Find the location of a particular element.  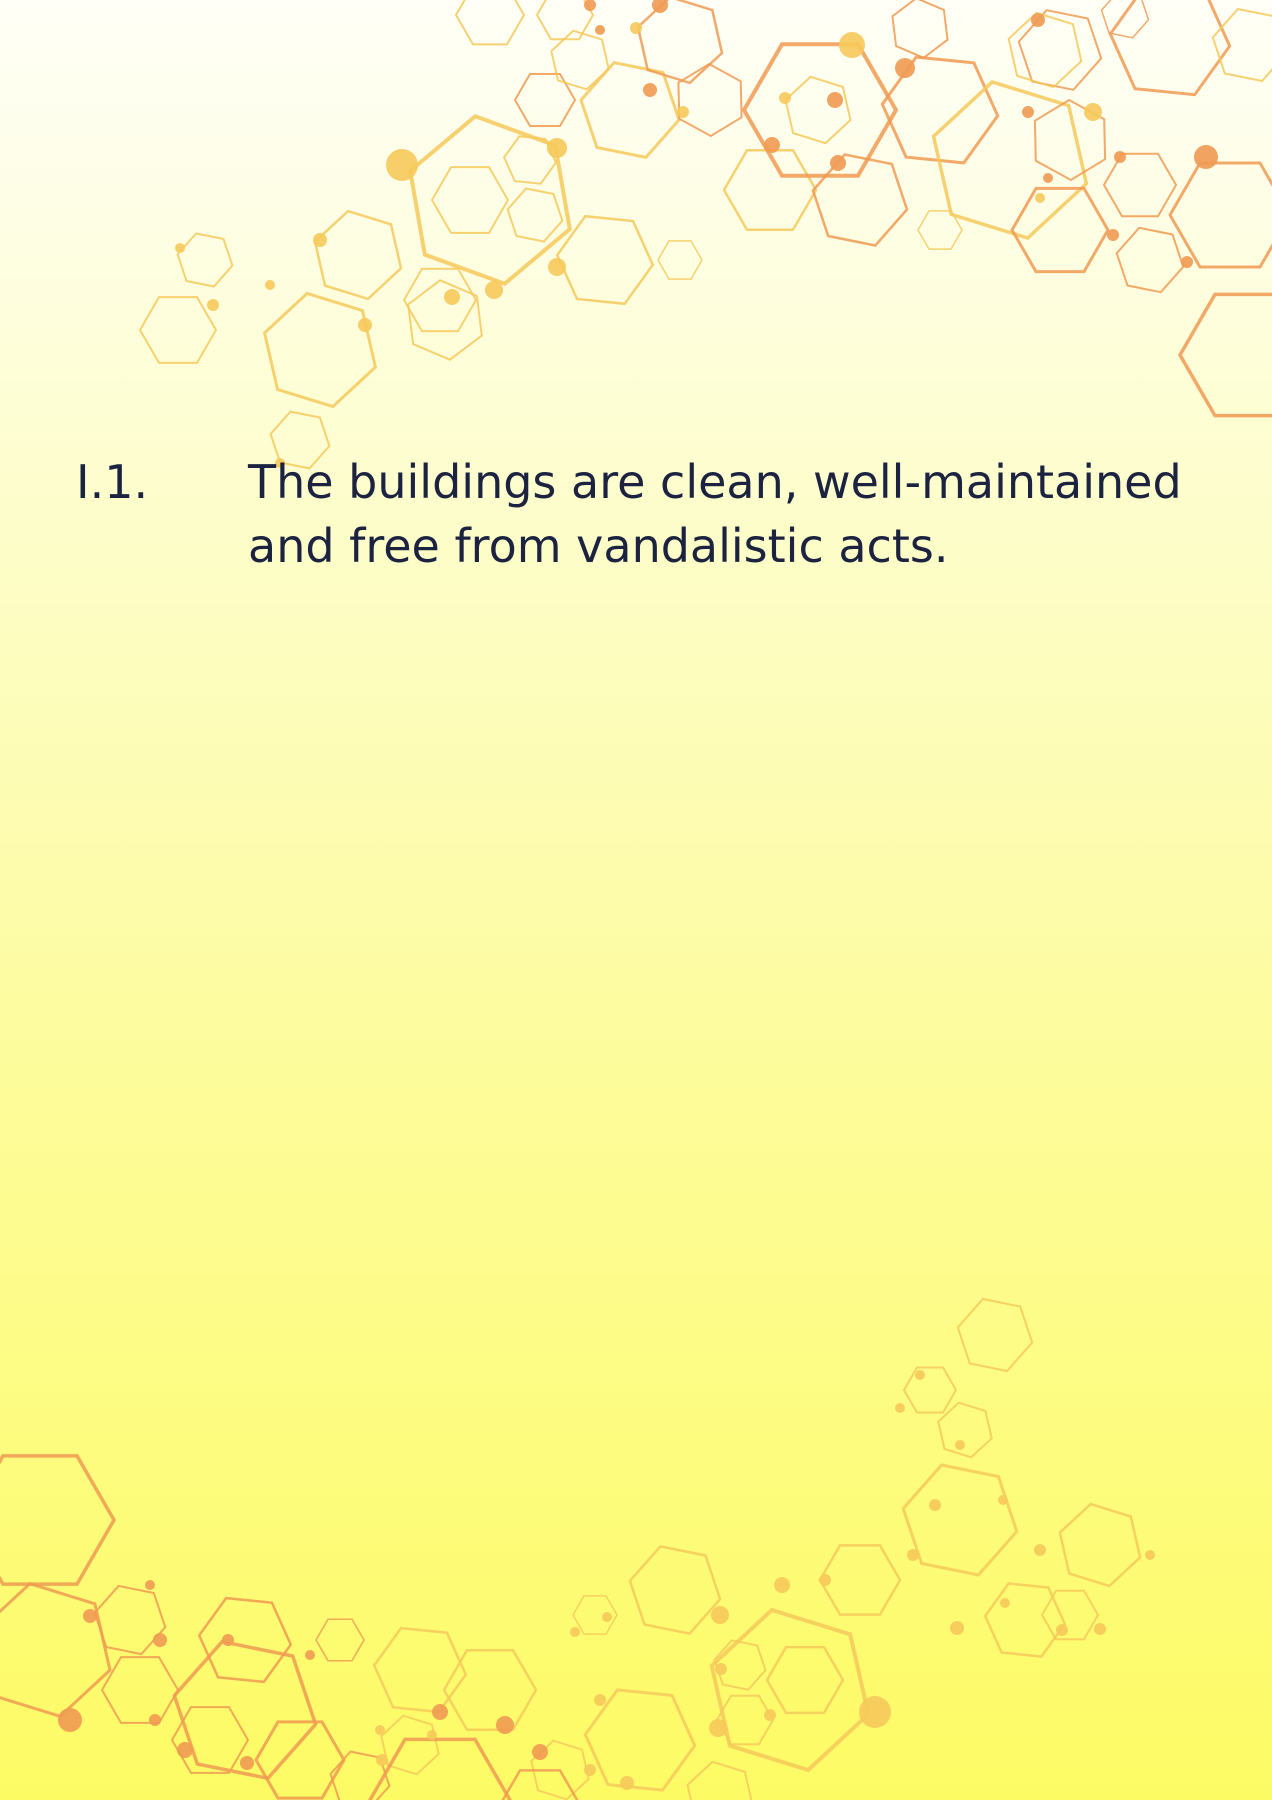

item-number: I.1. is located at coordinates (112, 482).